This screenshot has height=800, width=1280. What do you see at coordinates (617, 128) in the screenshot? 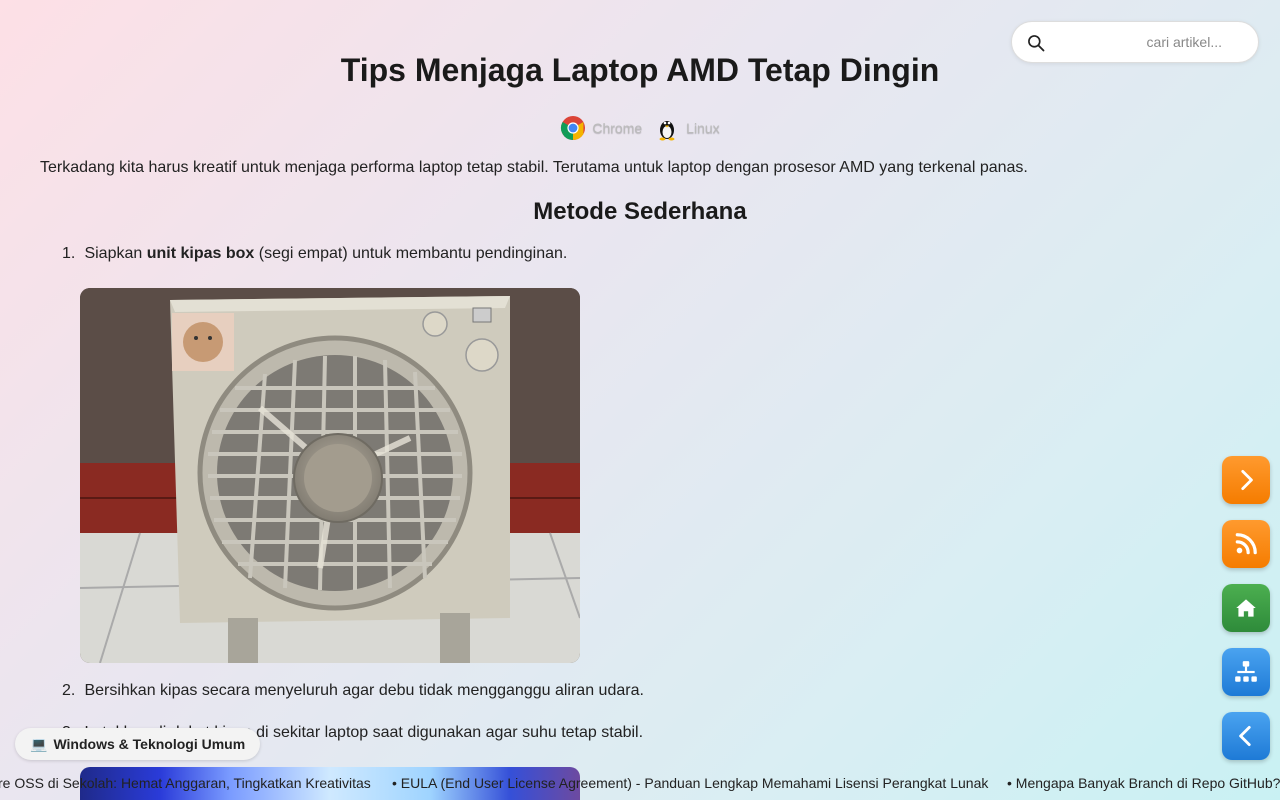
I see `tag-chrome-label: Chrome` at bounding box center [617, 128].